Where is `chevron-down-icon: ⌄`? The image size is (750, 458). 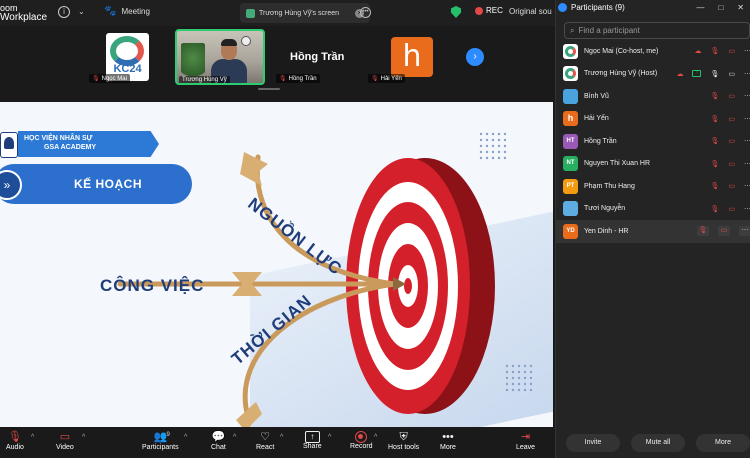
chevron-down-icon: ⌄ is located at coordinates (81, 11).